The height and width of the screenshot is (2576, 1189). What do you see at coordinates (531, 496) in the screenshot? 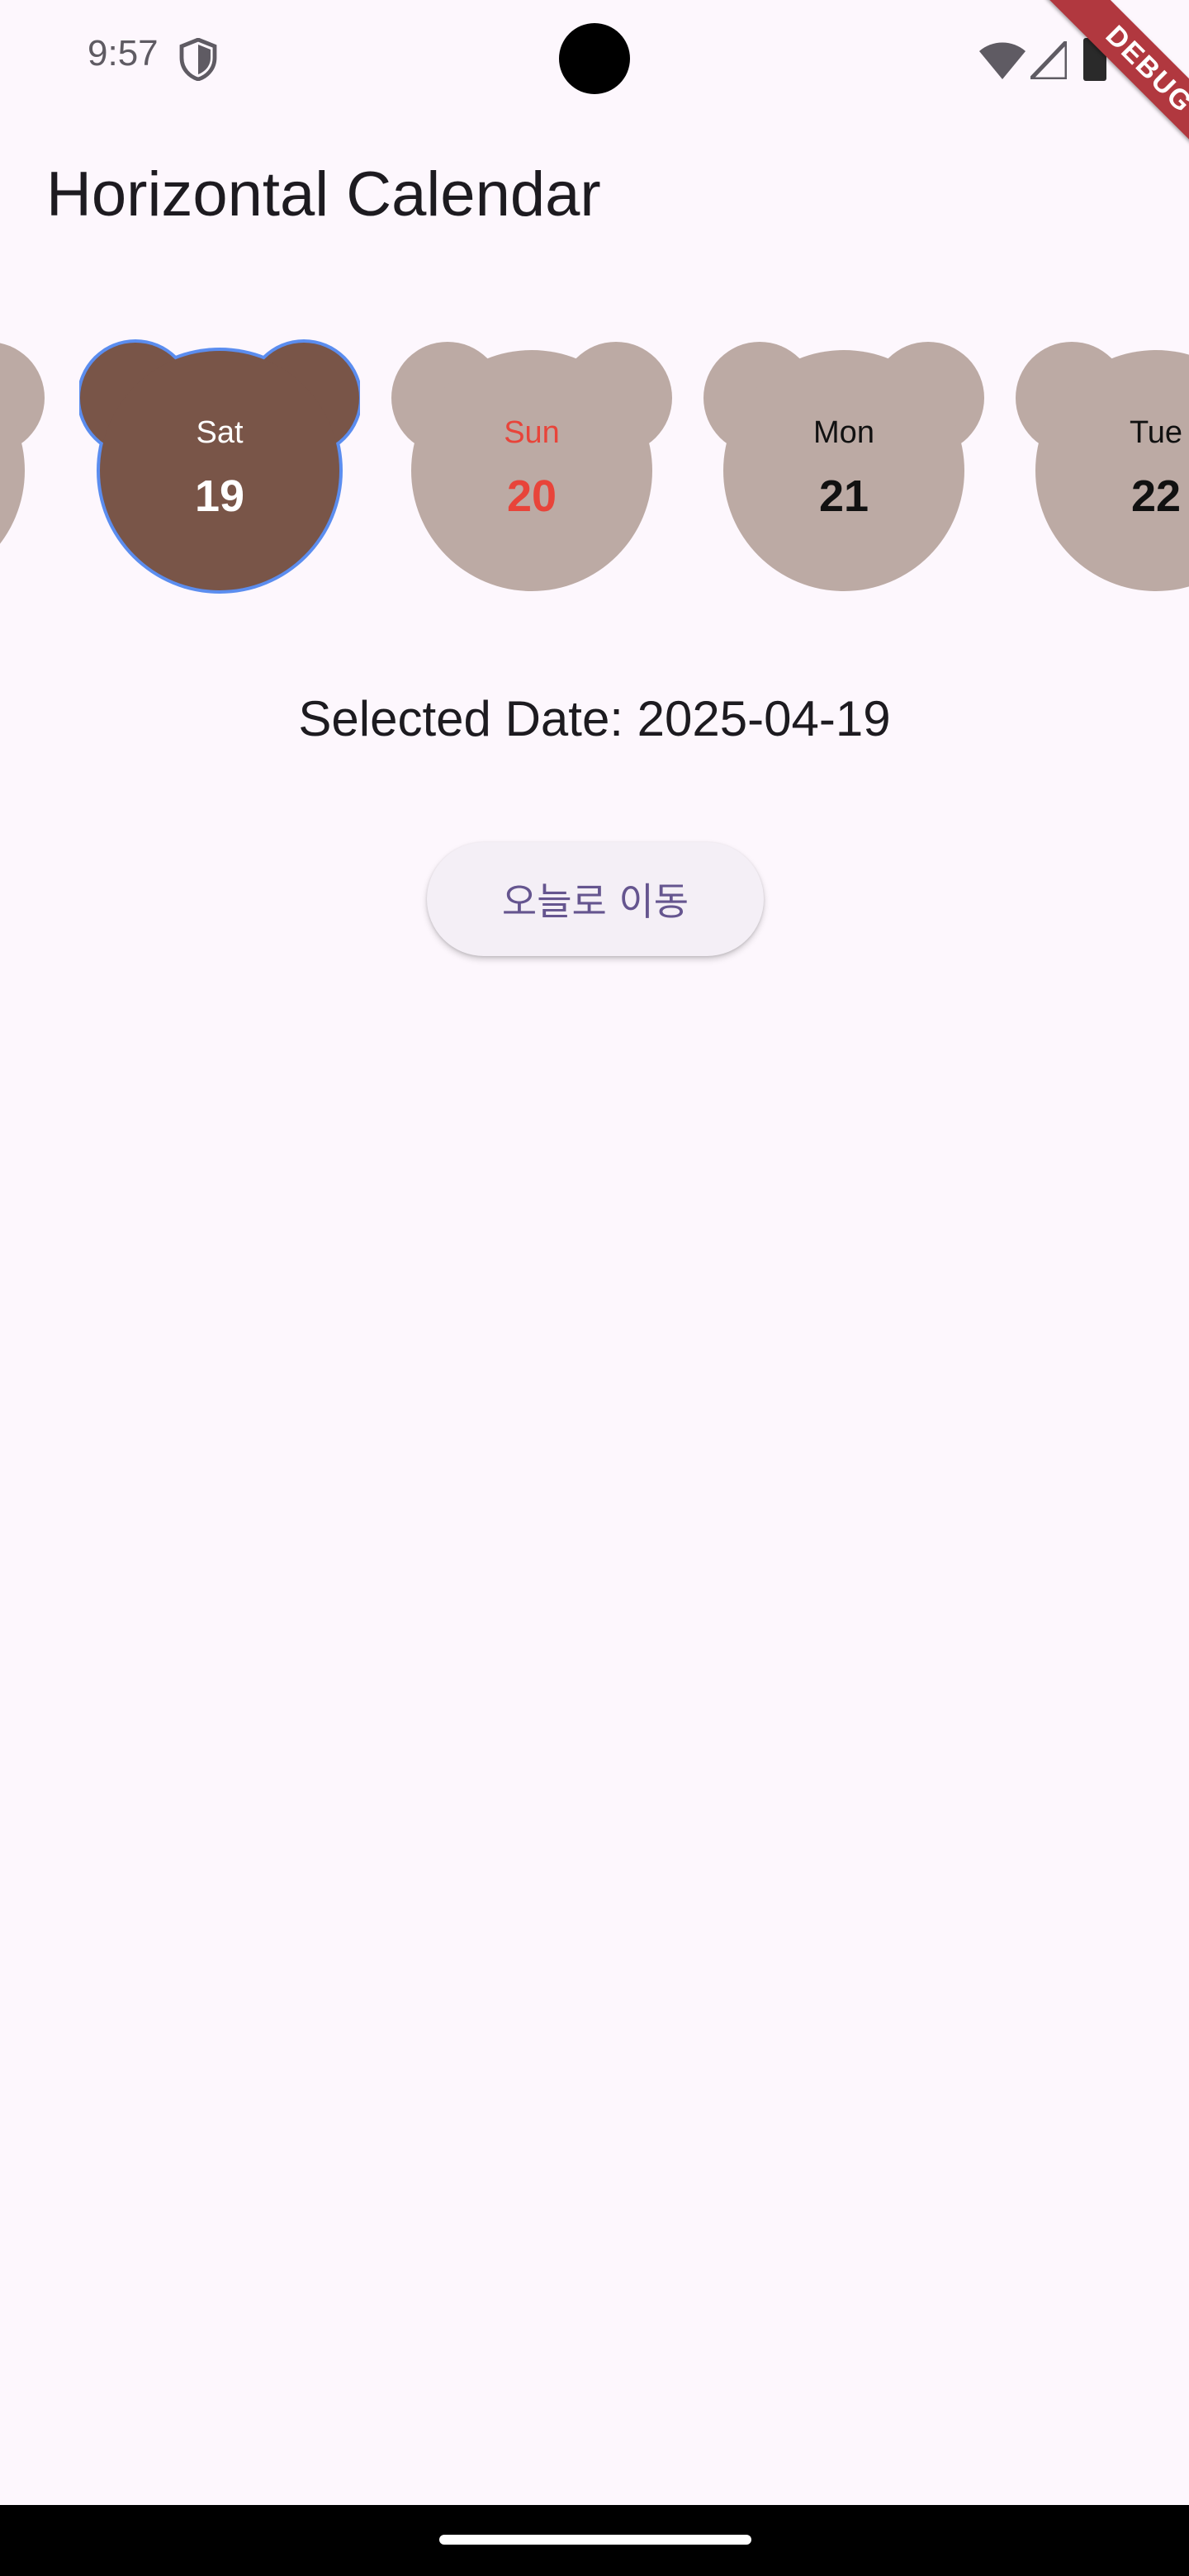
I see `day-number: 20` at bounding box center [531, 496].